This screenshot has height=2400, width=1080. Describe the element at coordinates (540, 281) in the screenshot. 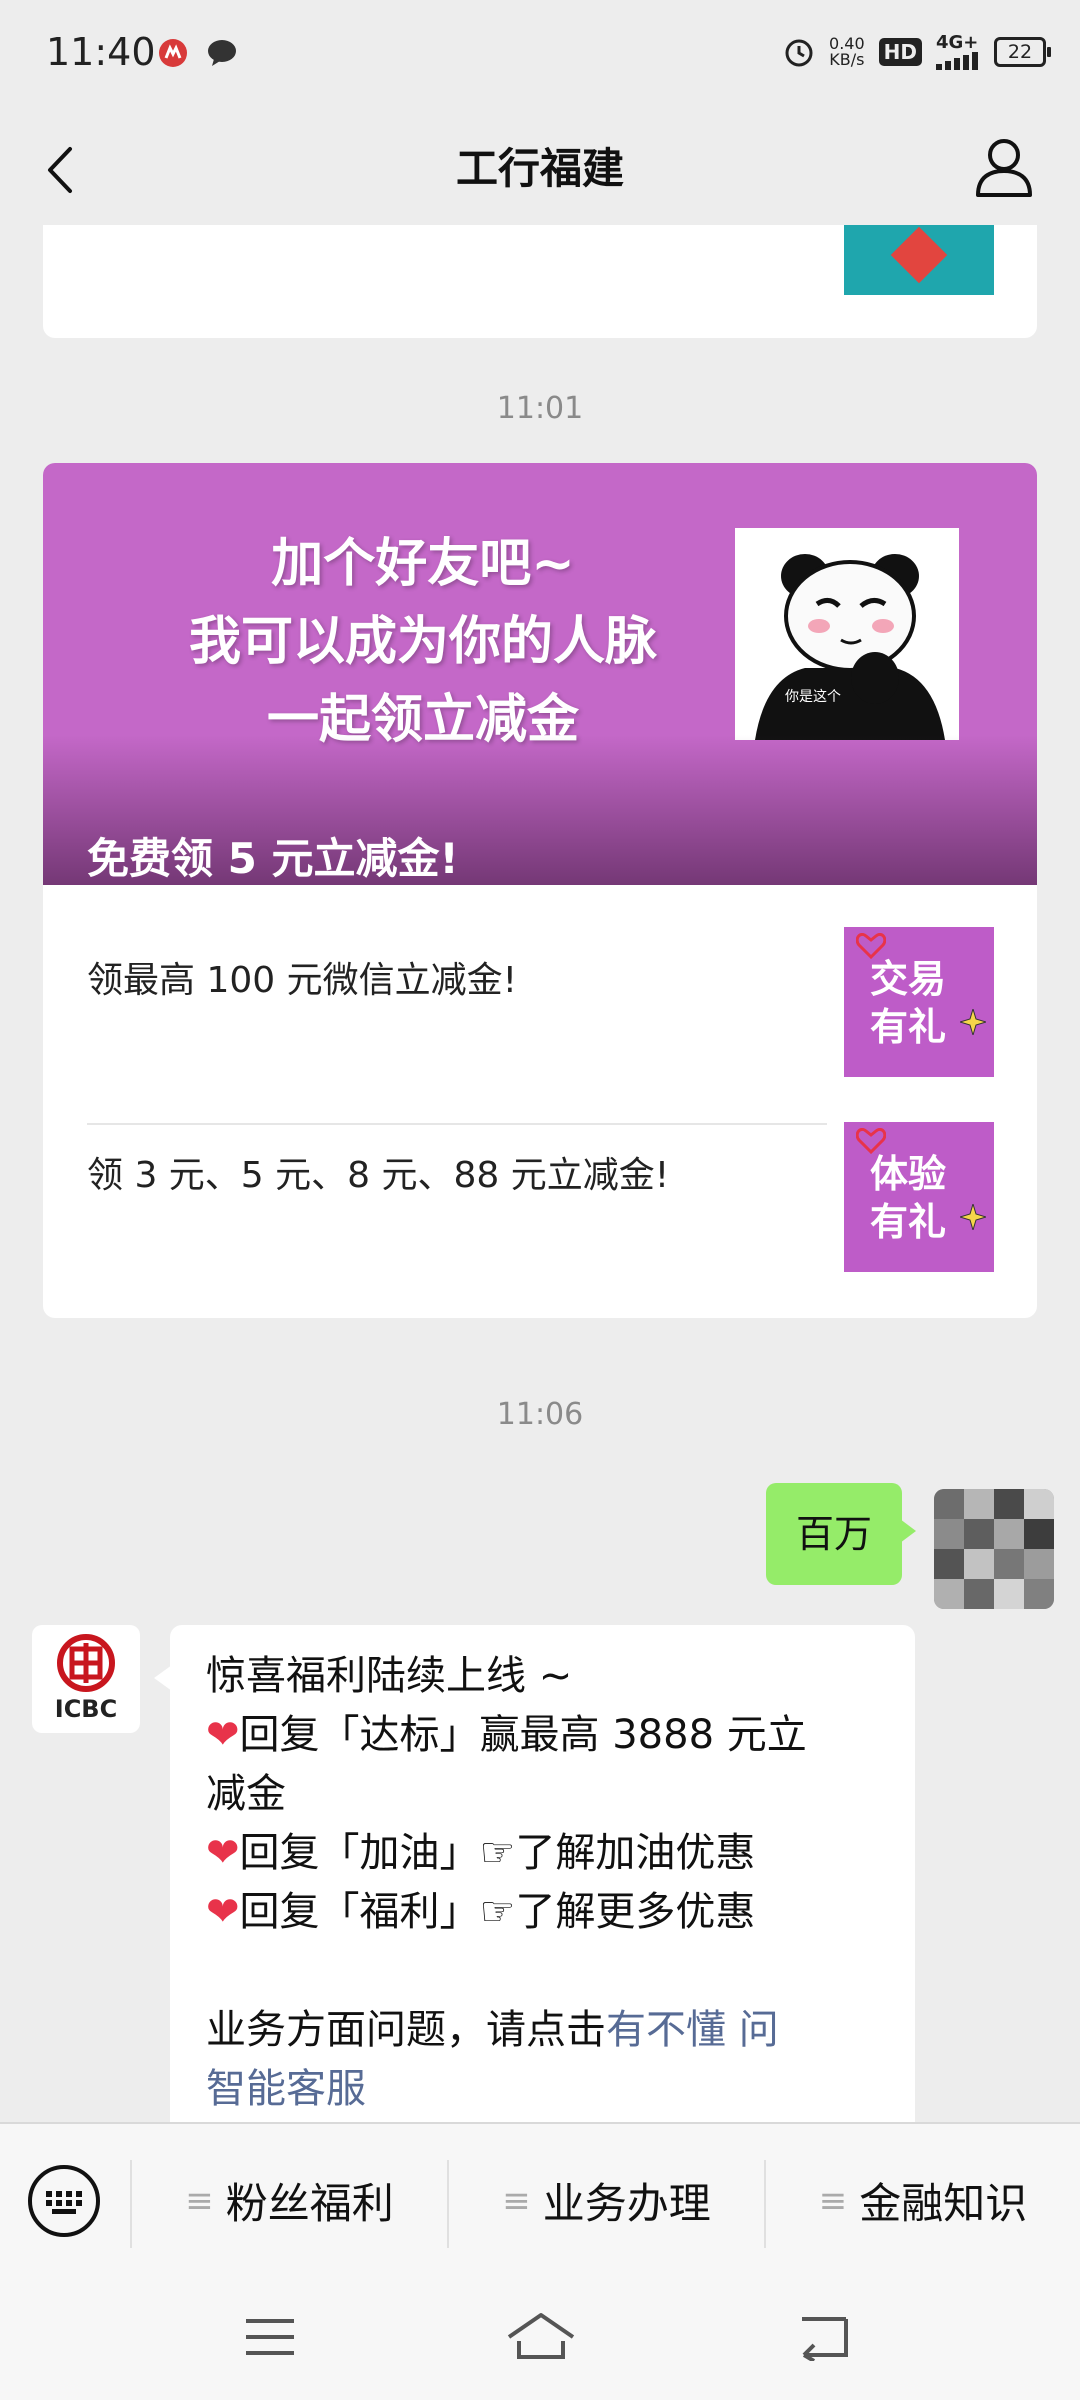

I see `previous-article-card` at that location.